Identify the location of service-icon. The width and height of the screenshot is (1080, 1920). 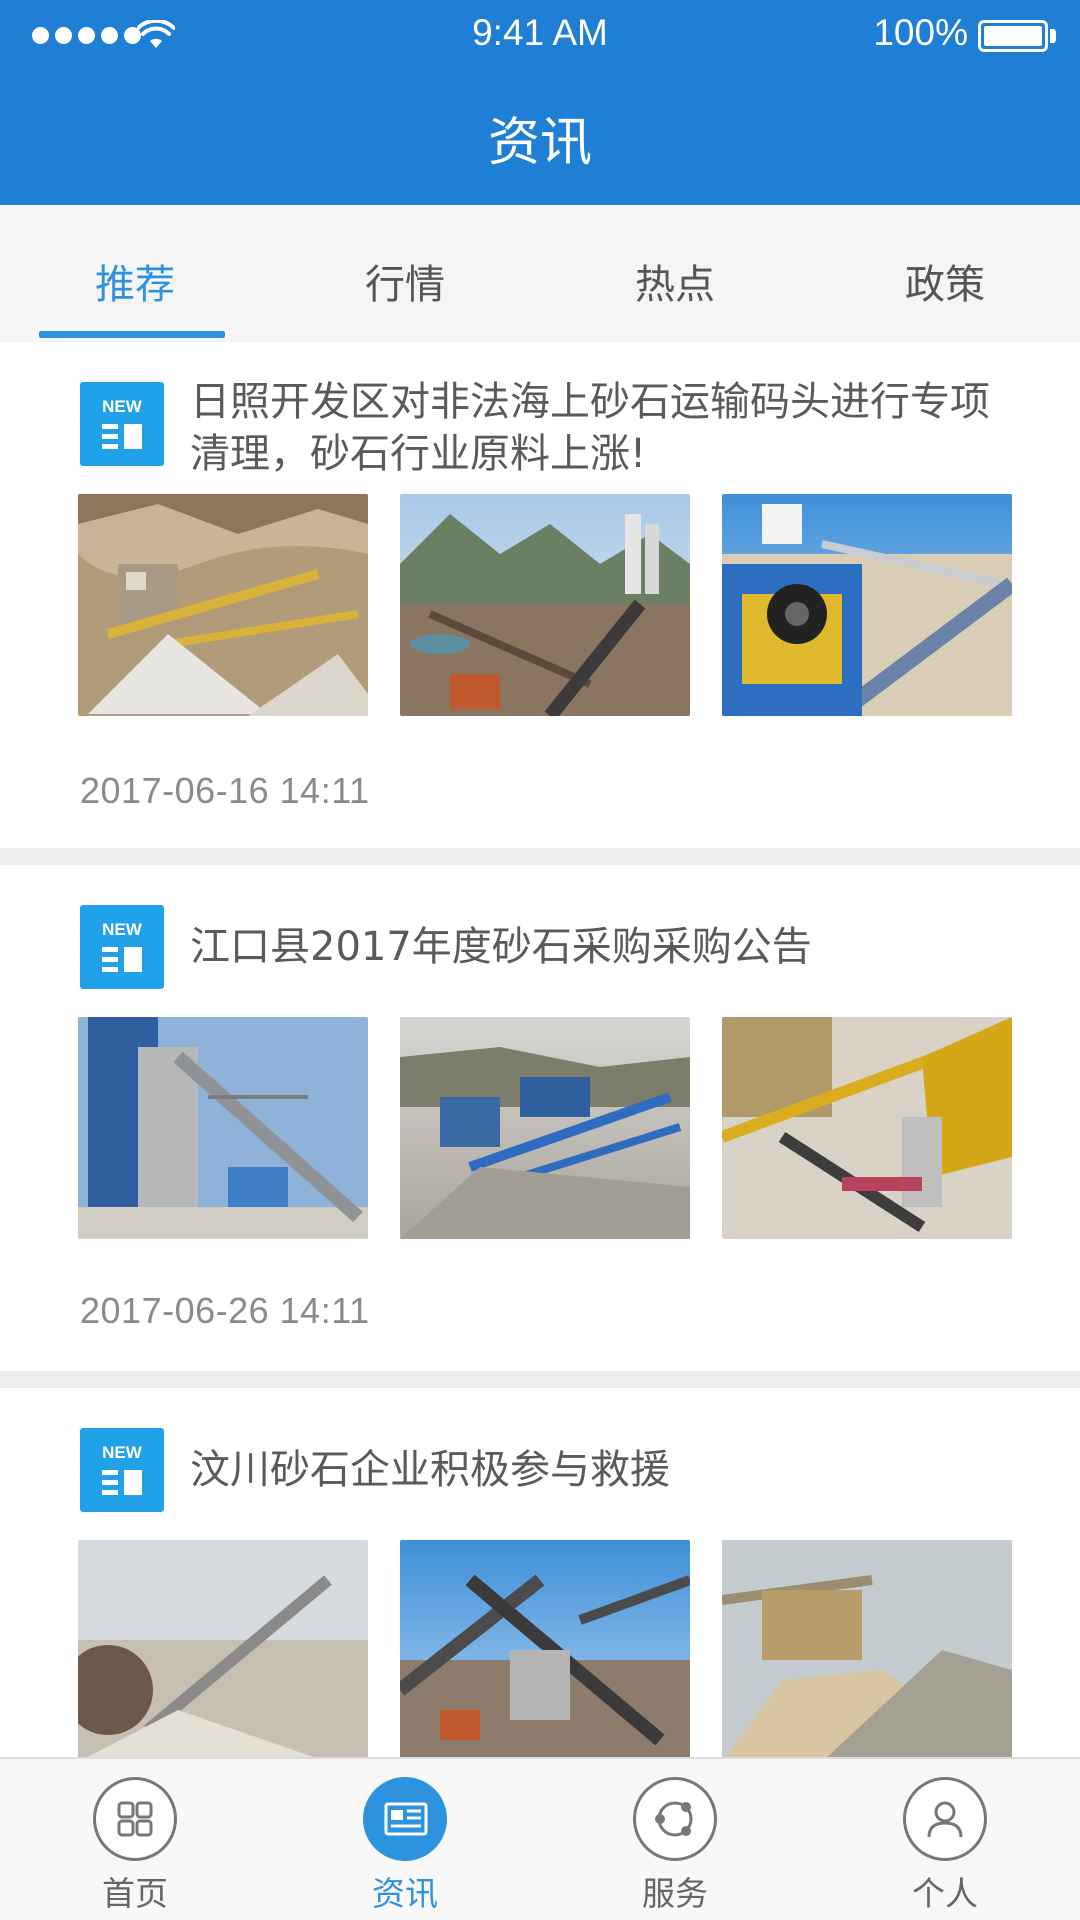
(675, 1819).